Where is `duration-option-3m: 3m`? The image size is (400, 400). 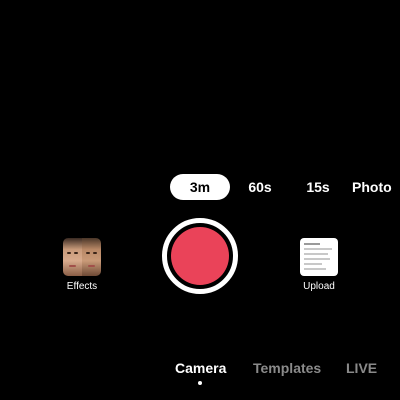
duration-option-3m: 3m is located at coordinates (200, 187).